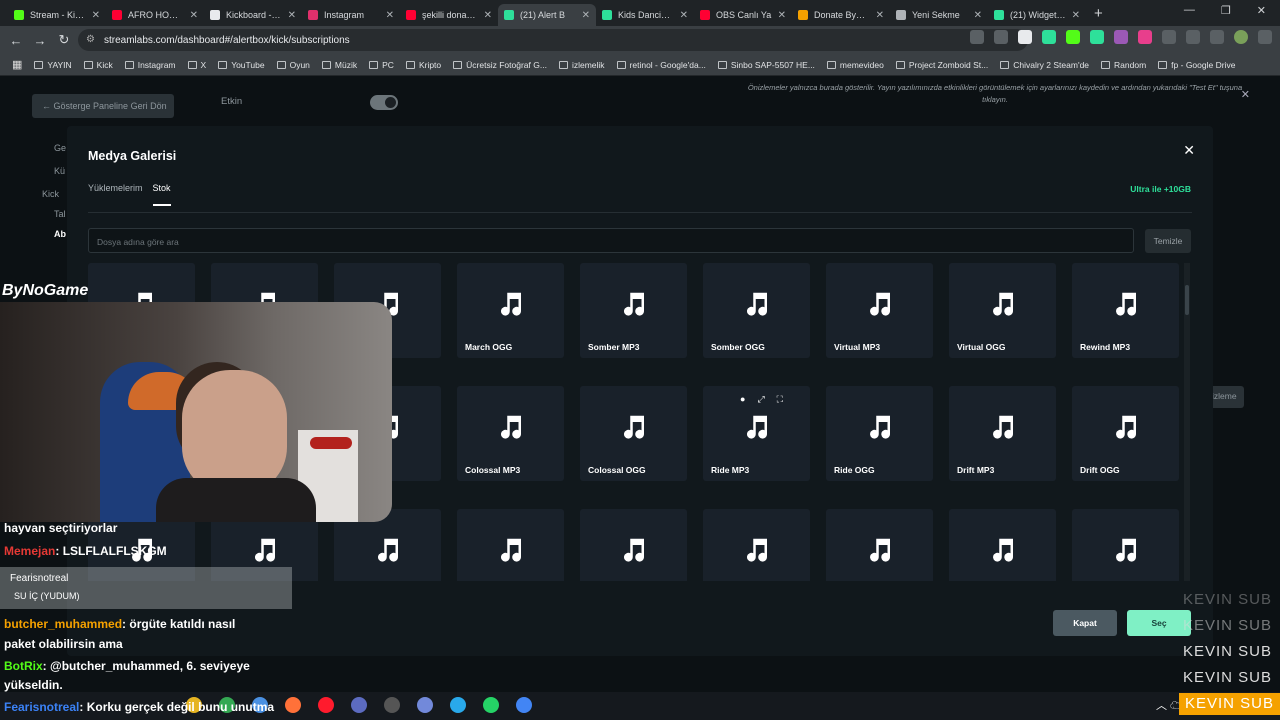  What do you see at coordinates (339, 65) in the screenshot?
I see `bookmark-item: Müzik` at bounding box center [339, 65].